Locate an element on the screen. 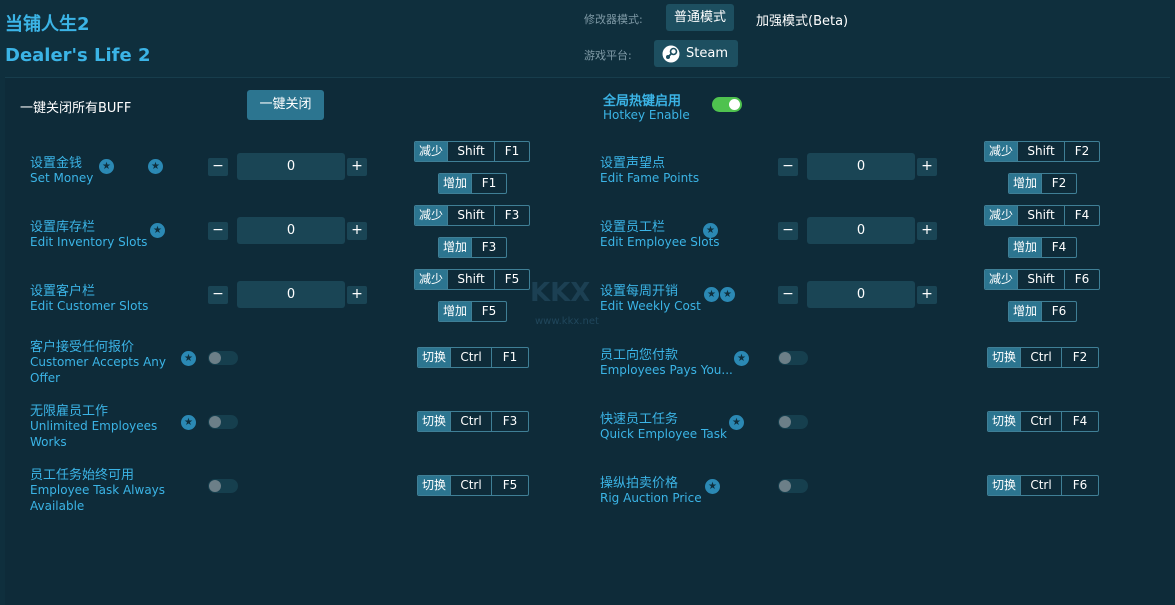 This screenshot has width=1175, height=605. platform-label: 游戏平台: is located at coordinates (608, 55).